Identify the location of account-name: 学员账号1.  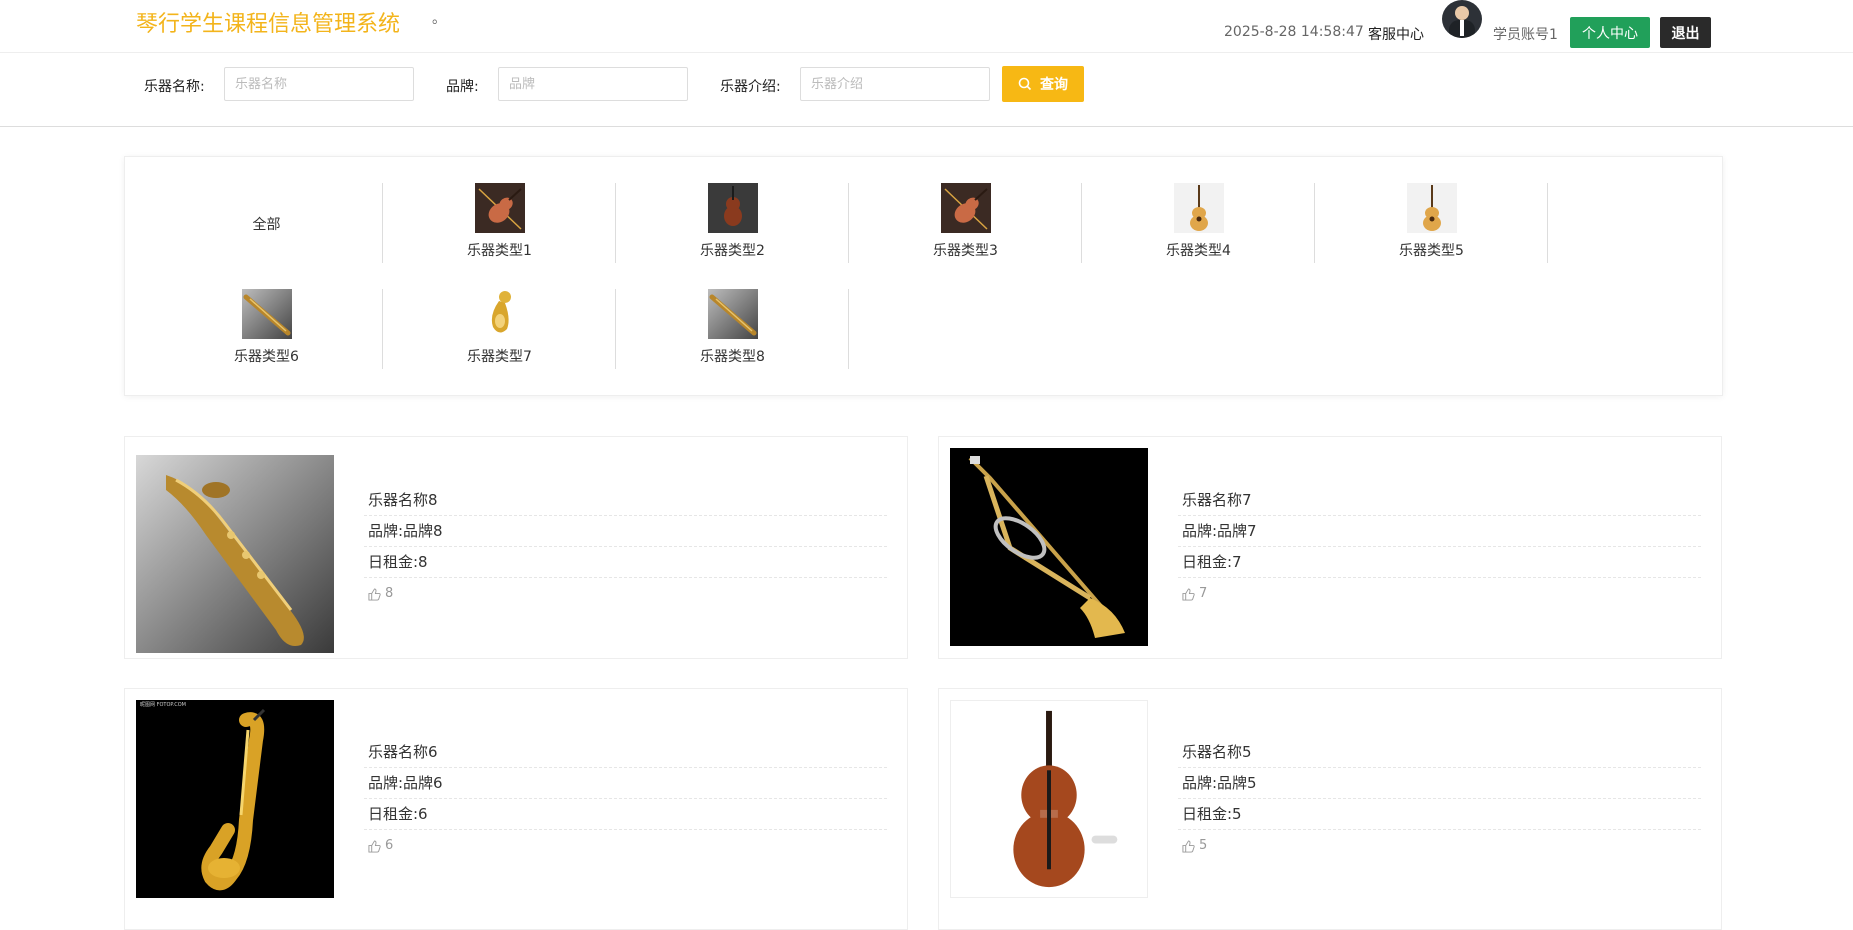
(1525, 35).